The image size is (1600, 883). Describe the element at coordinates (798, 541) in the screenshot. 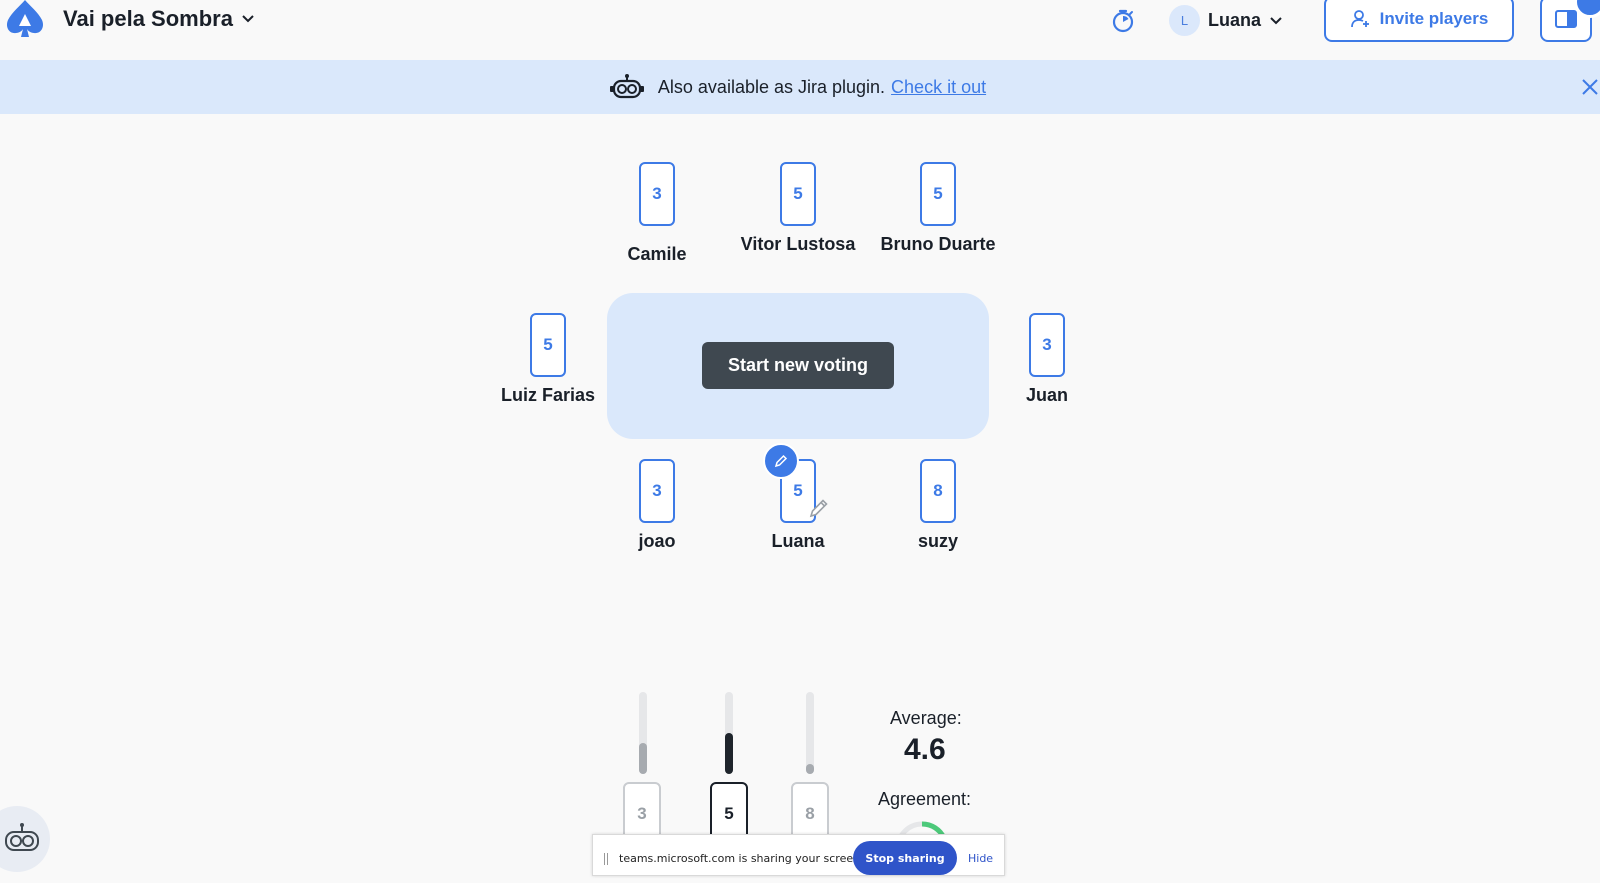

I see `player-name: Luana` at that location.